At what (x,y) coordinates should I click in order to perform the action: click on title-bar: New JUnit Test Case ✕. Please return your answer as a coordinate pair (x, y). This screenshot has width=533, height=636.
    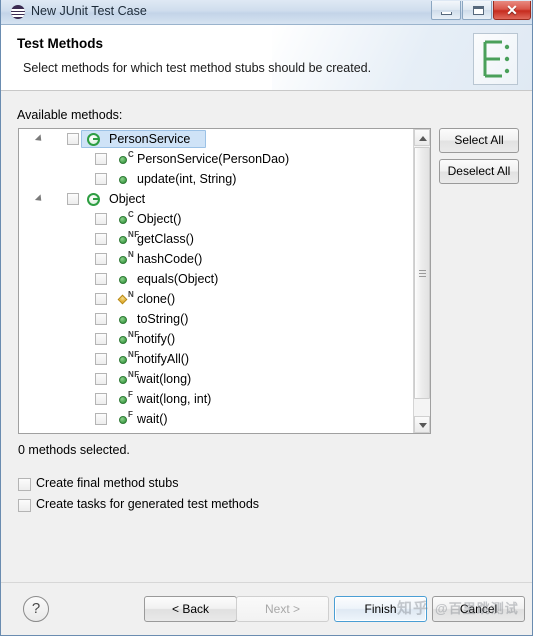
    Looking at the image, I should click on (266, 12).